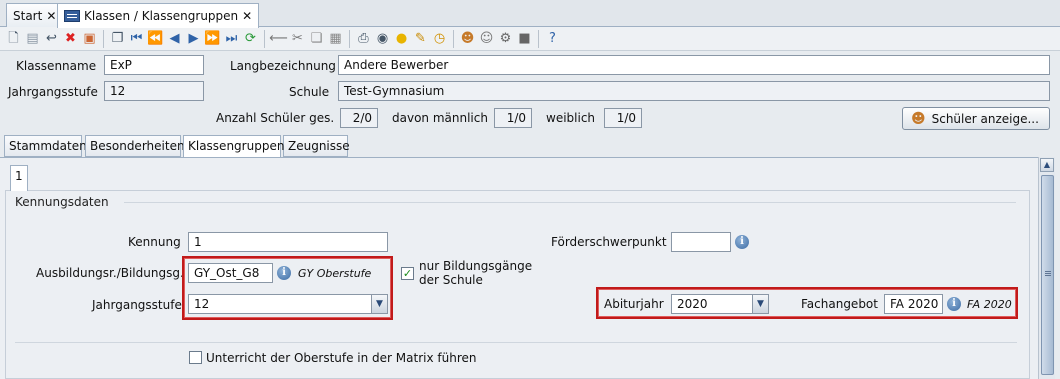  Describe the element at coordinates (161, 16) in the screenshot. I see `tab-klassen-label: Klassen / Klassengruppen` at that location.